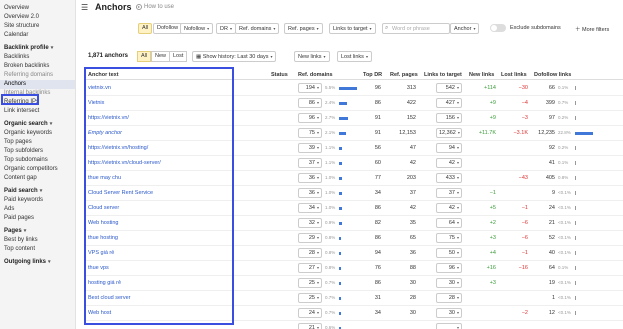 Image resolution: width=623 pixels, height=329 pixels. I want to click on col-ref-pages: Ref. pages, so click(404, 75).